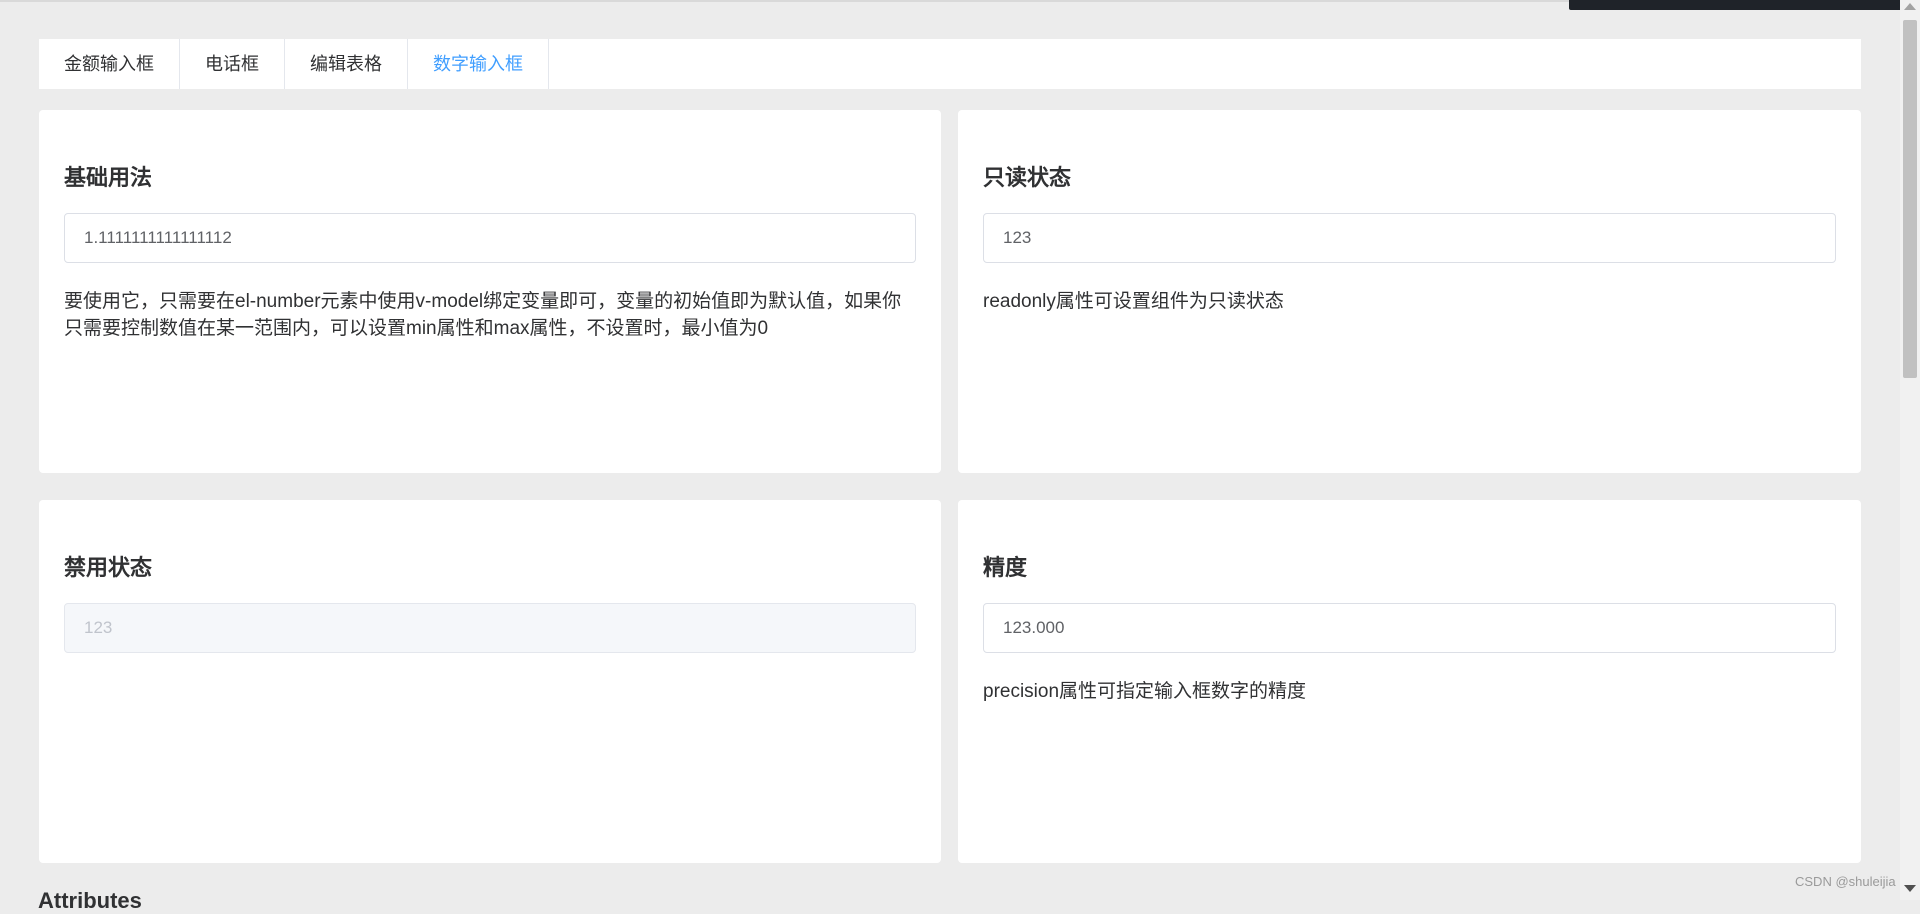 This screenshot has width=1920, height=914. Describe the element at coordinates (1409, 628) in the screenshot. I see `number-input-precision: 123.000` at that location.